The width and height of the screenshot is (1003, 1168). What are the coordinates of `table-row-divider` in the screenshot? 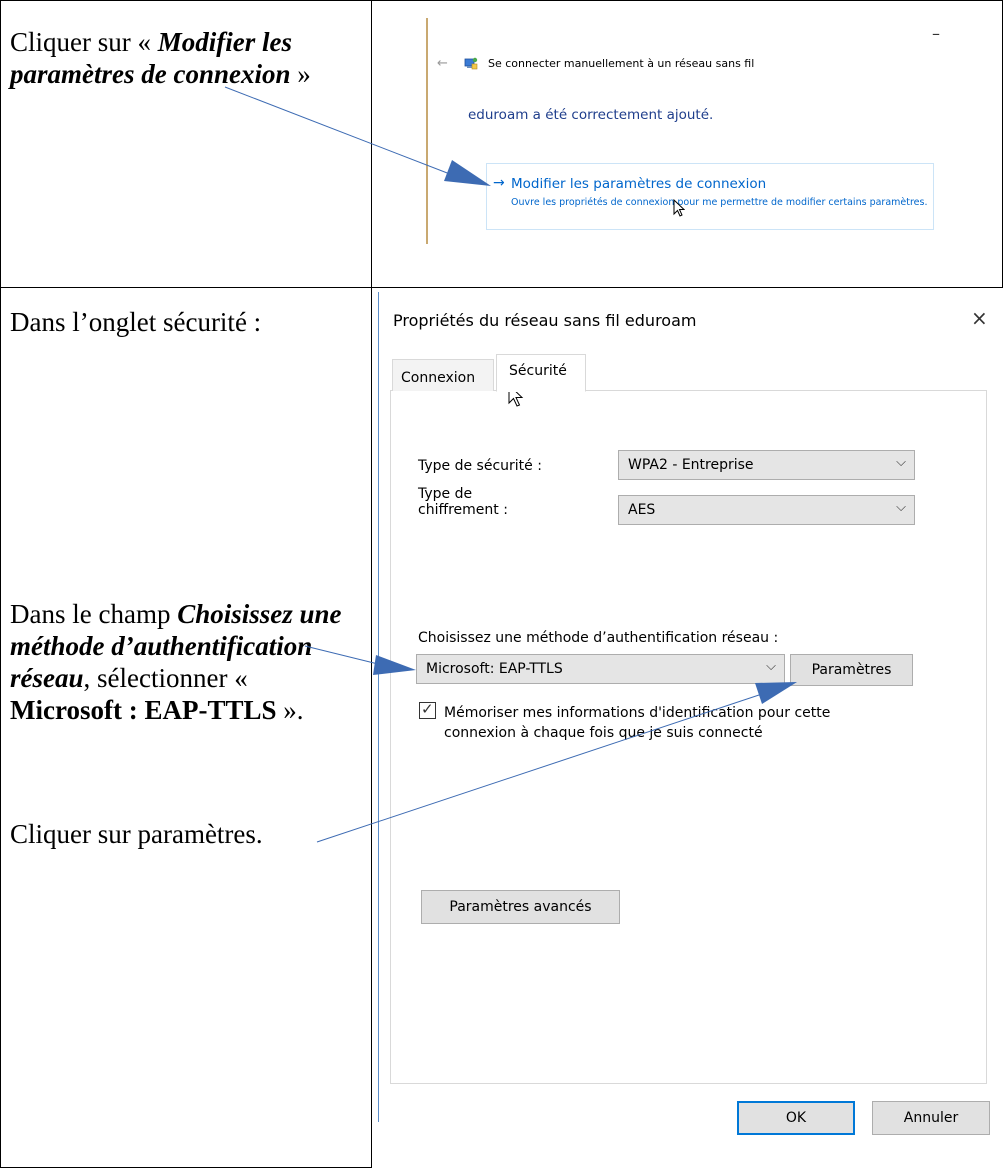 It's located at (501, 287).